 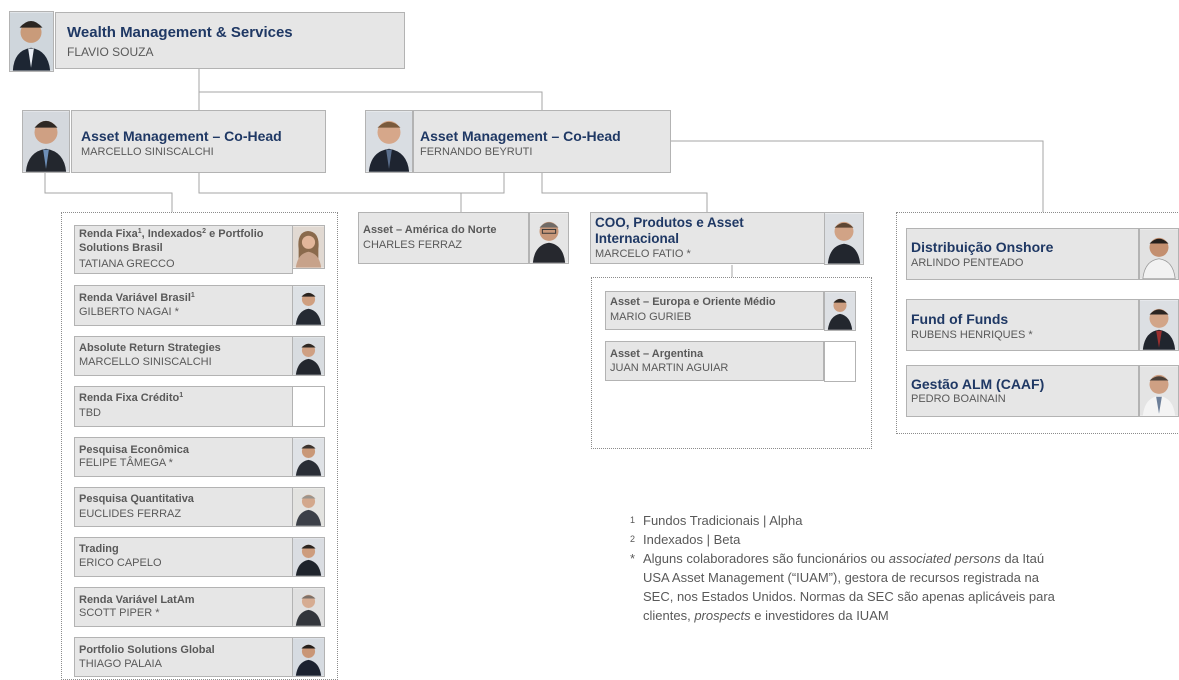 What do you see at coordinates (685, 539) in the screenshot?
I see `footnote-2: 2 Indexados | Beta` at bounding box center [685, 539].